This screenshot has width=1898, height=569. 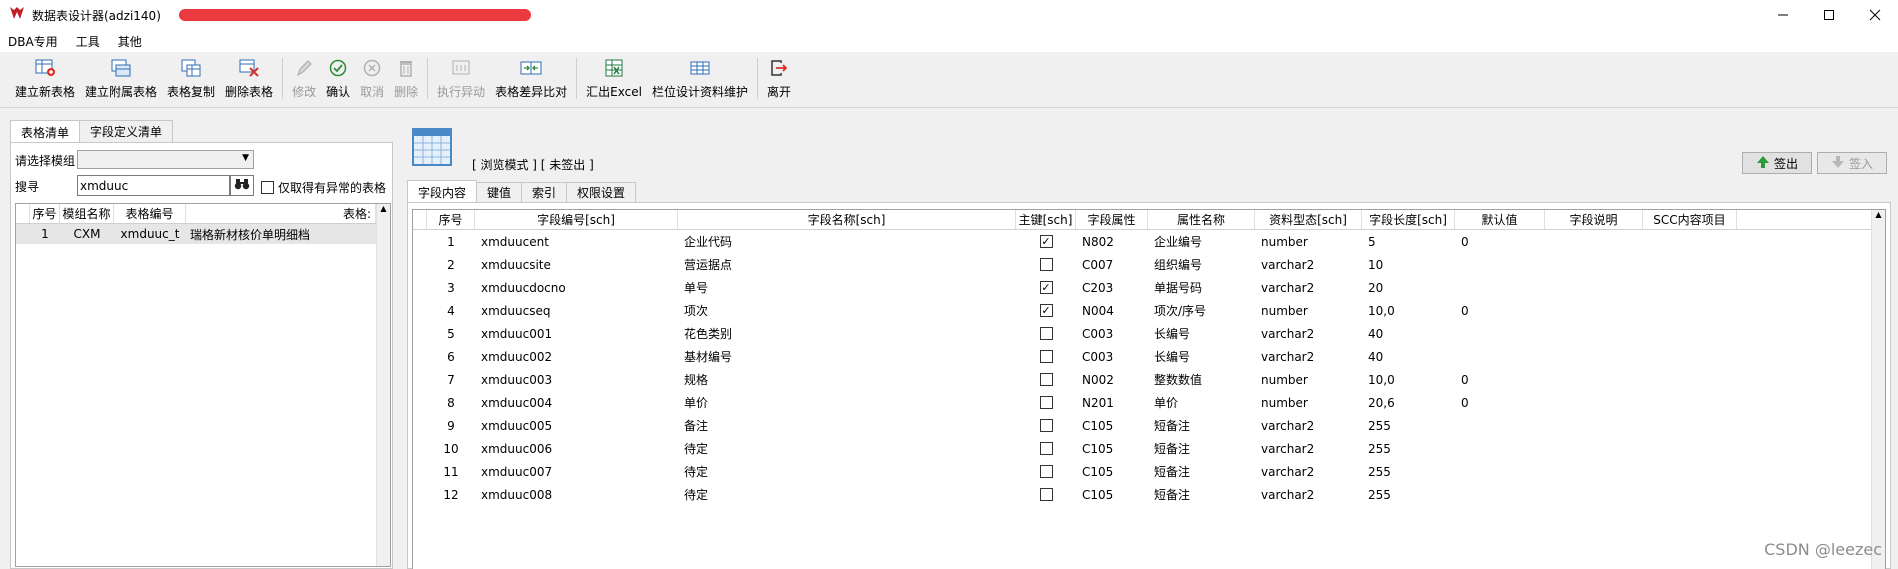 What do you see at coordinates (451, 448) in the screenshot?
I see `cell-no: 10` at bounding box center [451, 448].